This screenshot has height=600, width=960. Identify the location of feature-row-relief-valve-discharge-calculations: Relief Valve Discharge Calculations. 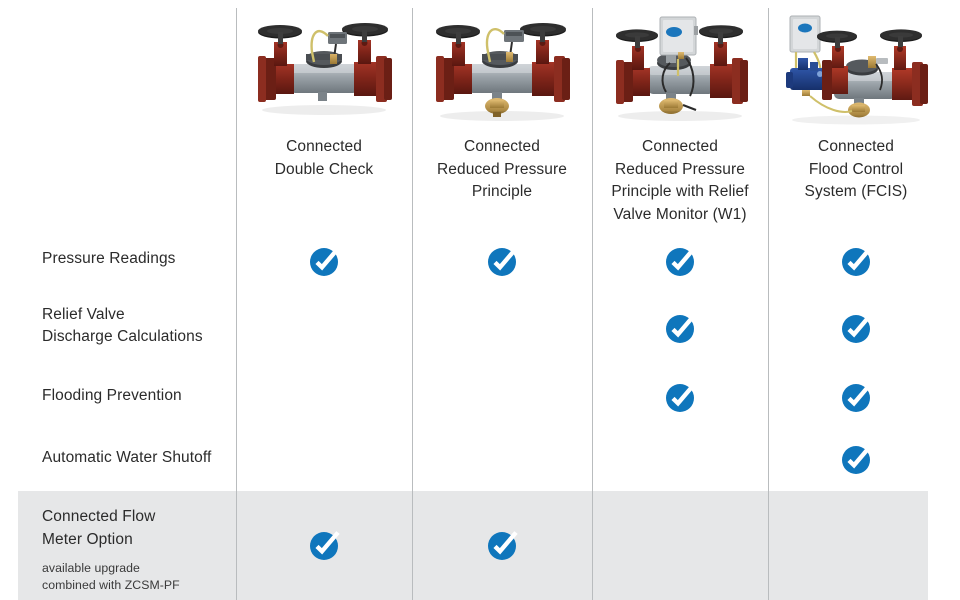
(480, 329).